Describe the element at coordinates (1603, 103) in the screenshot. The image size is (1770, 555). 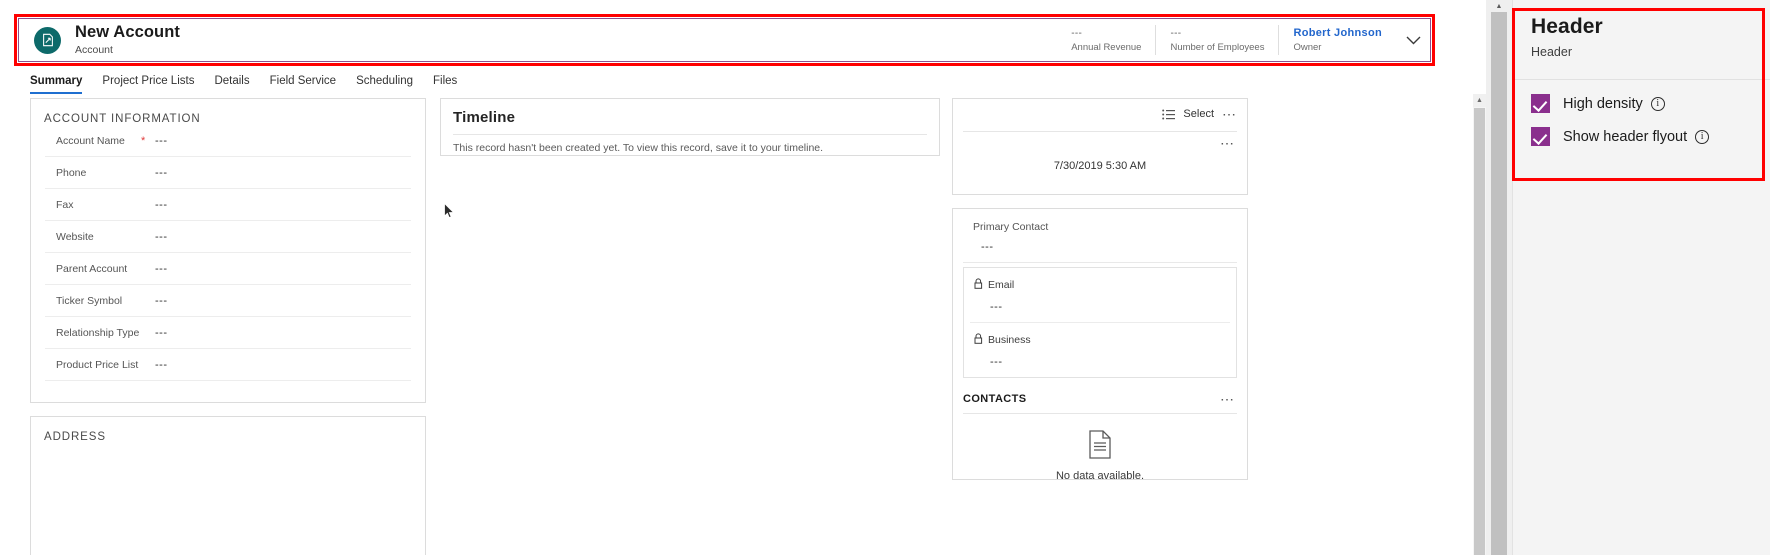
I see `checkbox-label: High density` at that location.